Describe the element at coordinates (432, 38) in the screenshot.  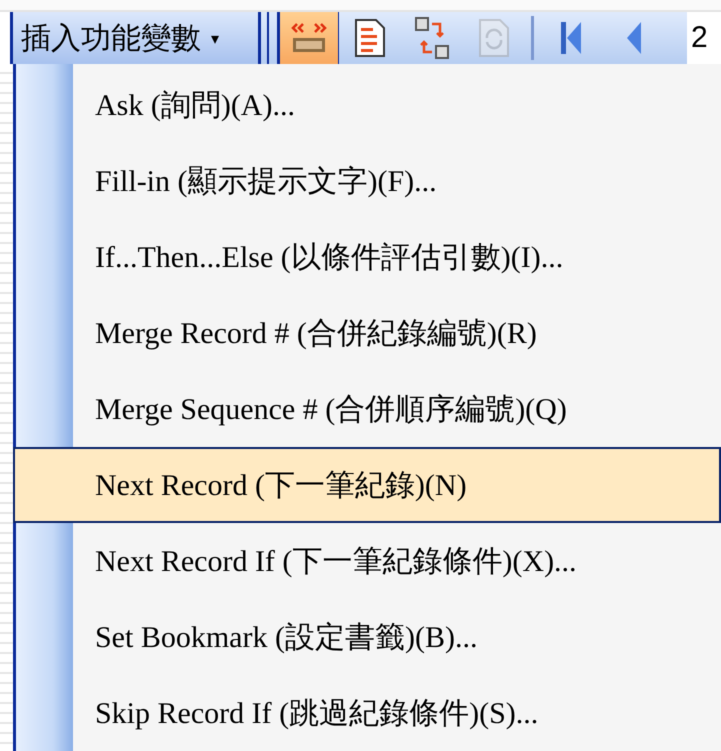
I see `swap-arrows-icon` at that location.